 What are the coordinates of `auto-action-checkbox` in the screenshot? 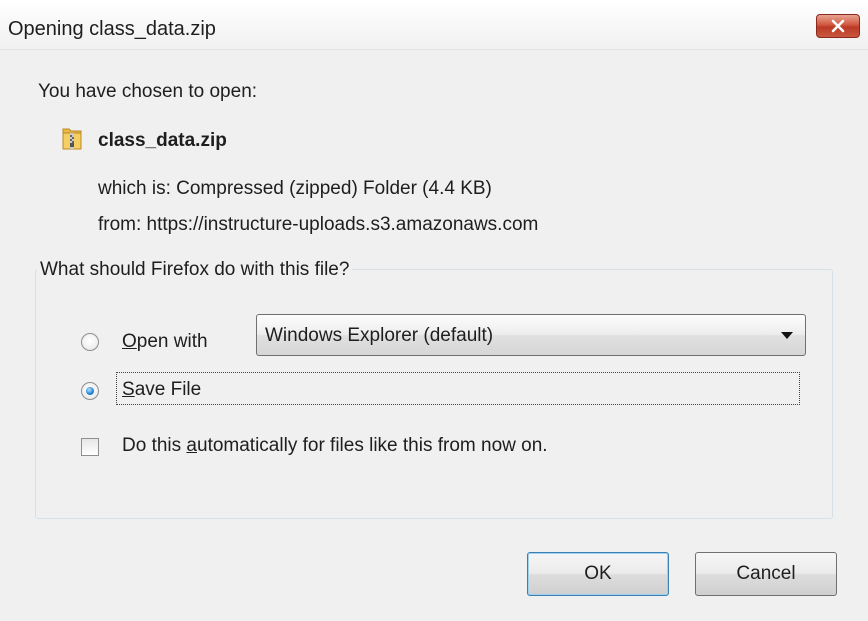 It's located at (90, 447).